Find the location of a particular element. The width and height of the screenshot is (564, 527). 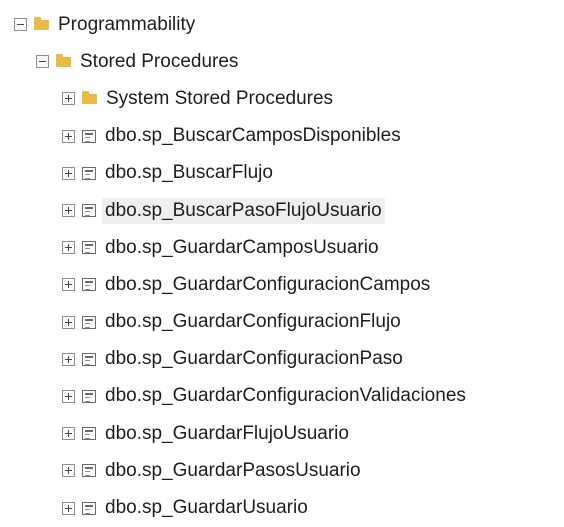

tree-node-label: dbo.sp_GuardarPasosUsuario is located at coordinates (233, 471).